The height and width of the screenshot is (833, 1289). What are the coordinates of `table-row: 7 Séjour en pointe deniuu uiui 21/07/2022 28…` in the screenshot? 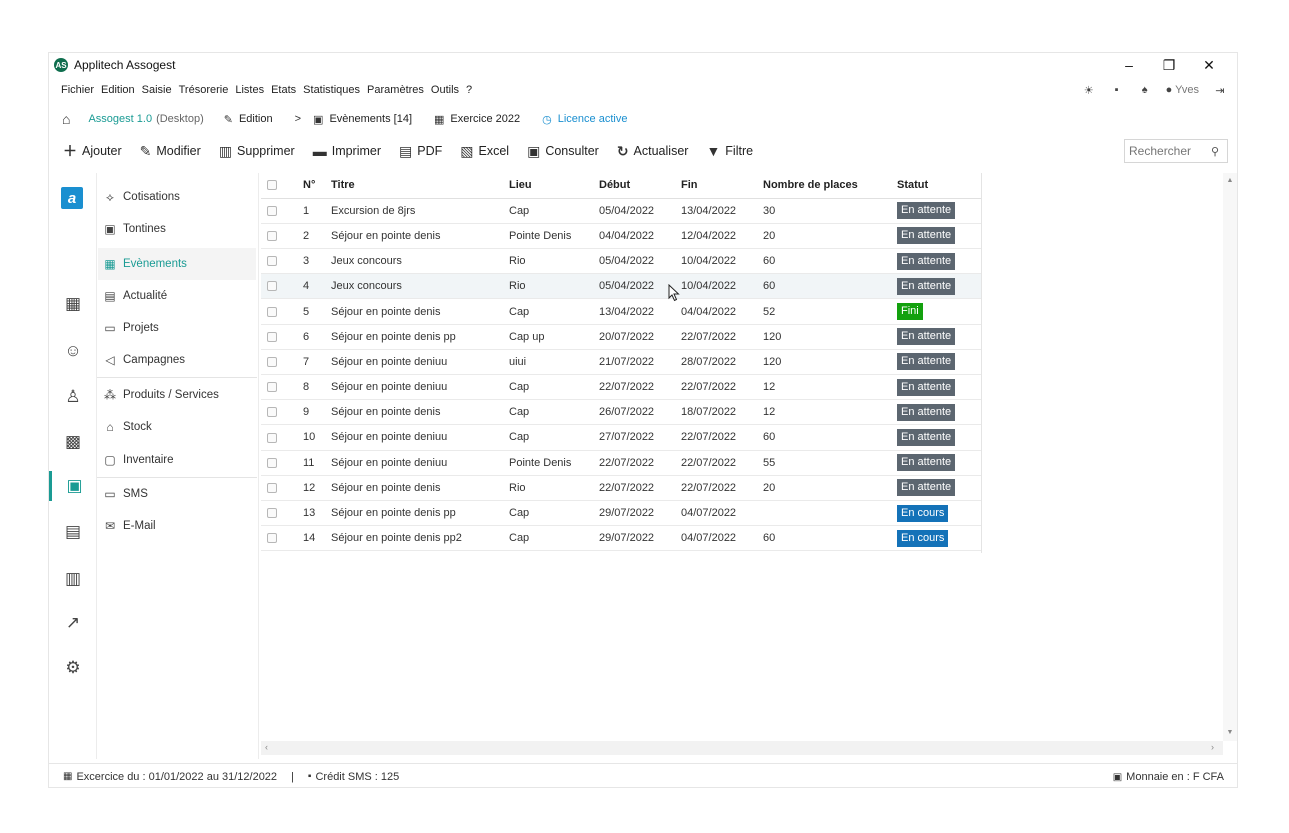 It's located at (621, 362).